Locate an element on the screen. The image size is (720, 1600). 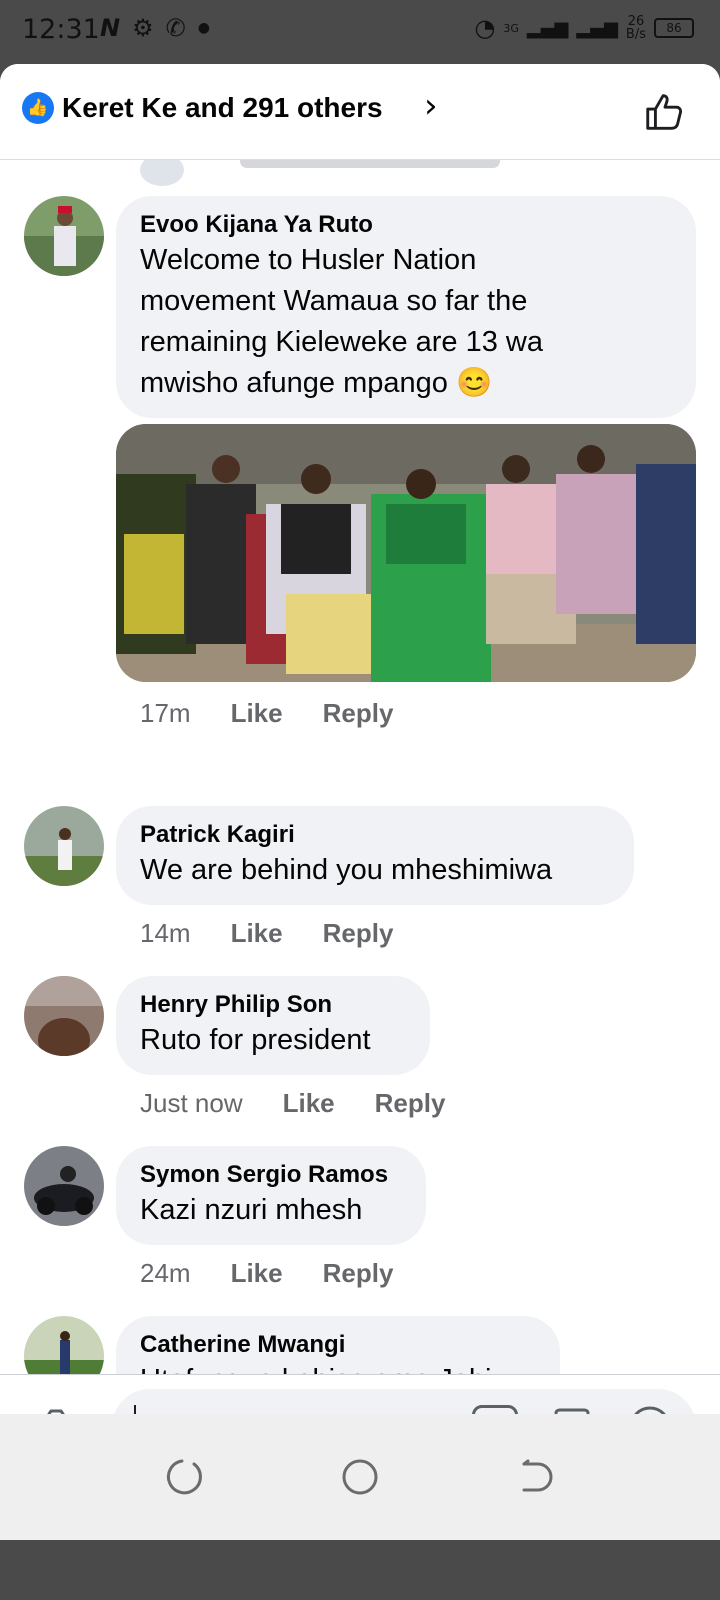
comment-photo is located at coordinates (406, 553).